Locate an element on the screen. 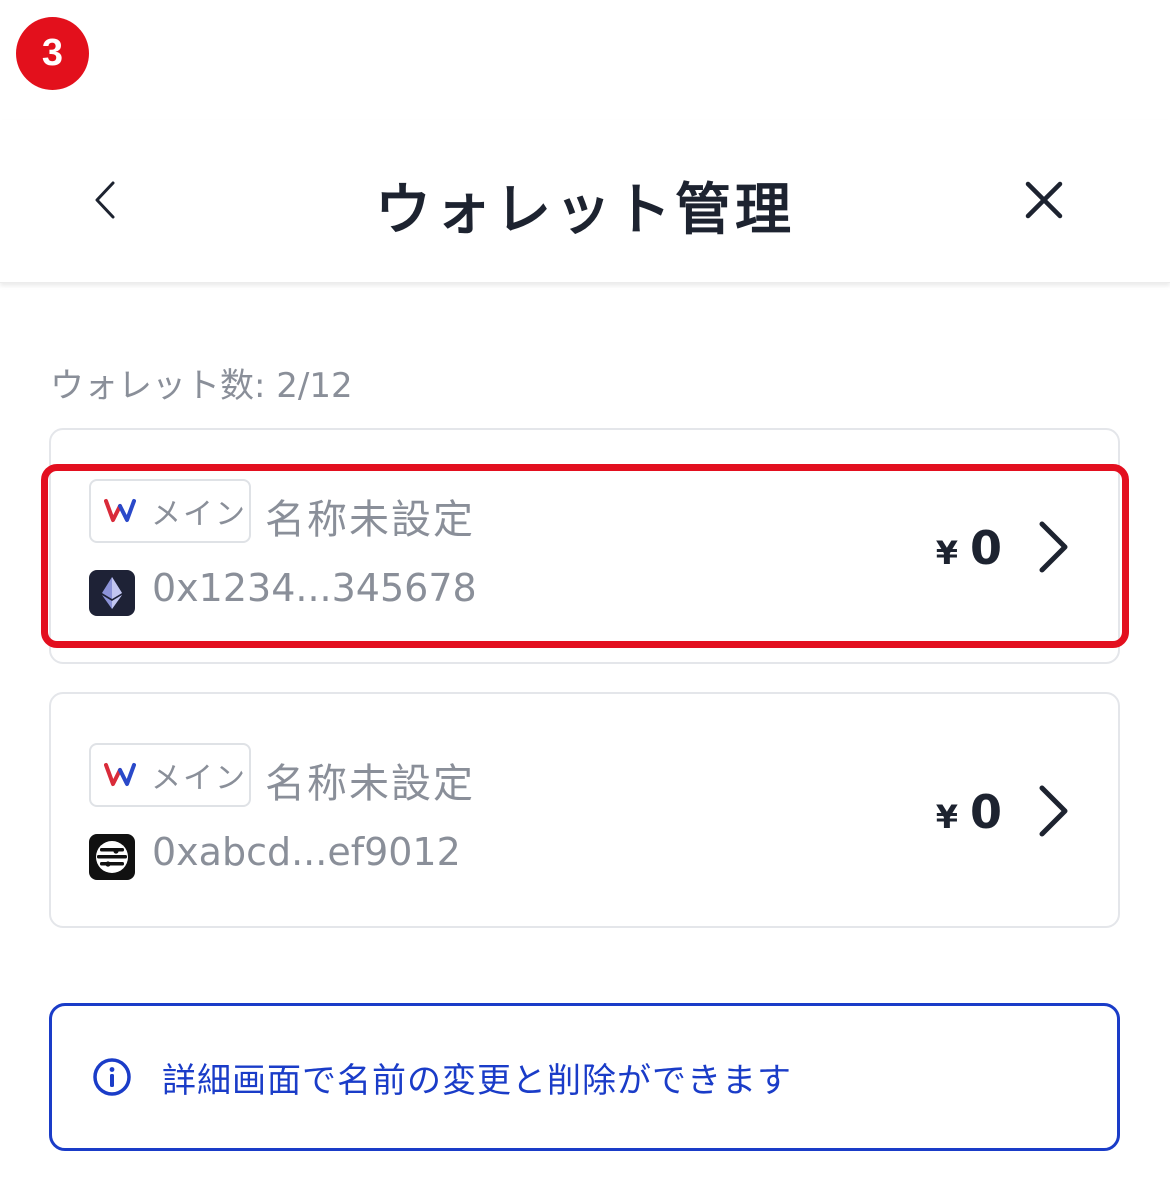  ethereum-icon is located at coordinates (112, 593).